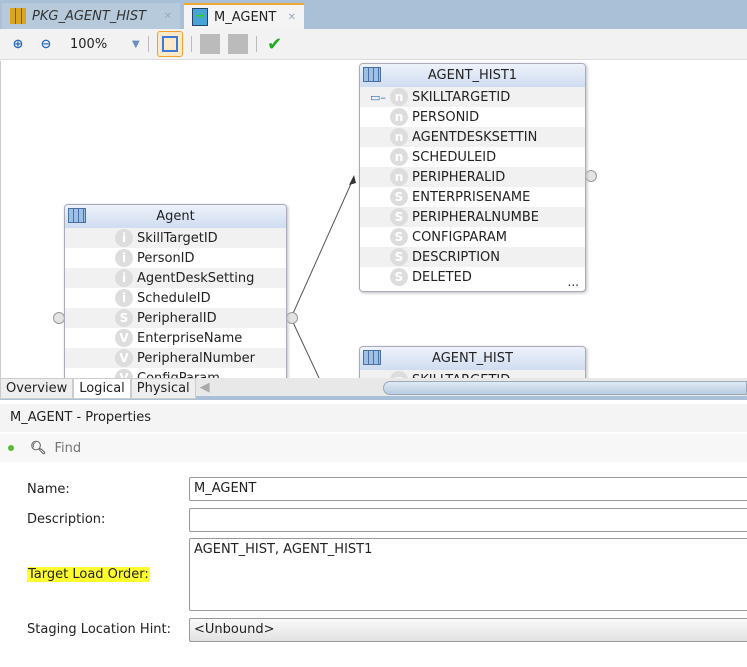  I want to click on horizontal-scrollbar, so click(565, 388).